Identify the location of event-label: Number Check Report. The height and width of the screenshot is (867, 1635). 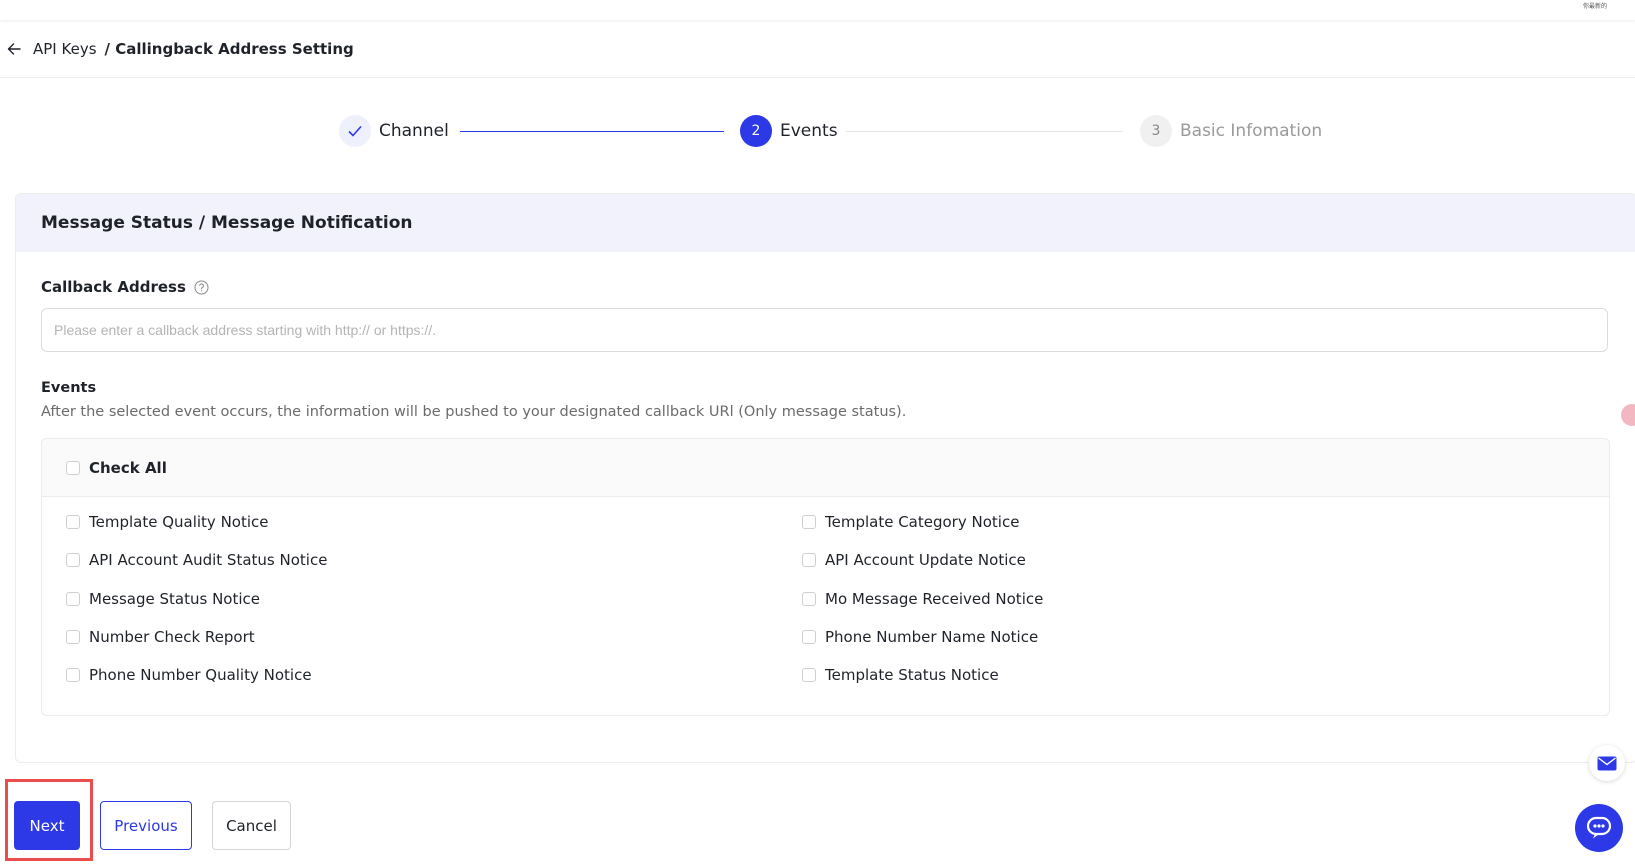
(172, 637).